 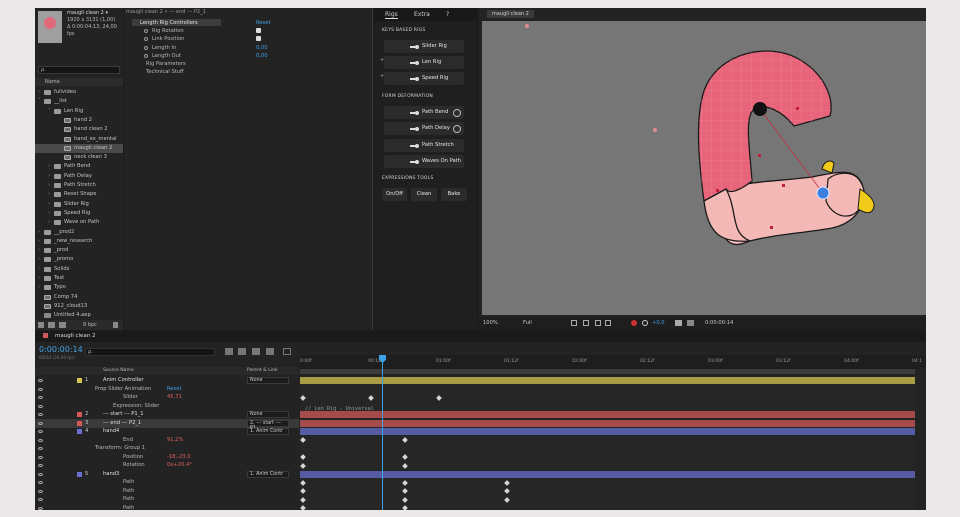 What do you see at coordinates (39, 101) in the screenshot?
I see `disclosure-icon: ˅` at bounding box center [39, 101].